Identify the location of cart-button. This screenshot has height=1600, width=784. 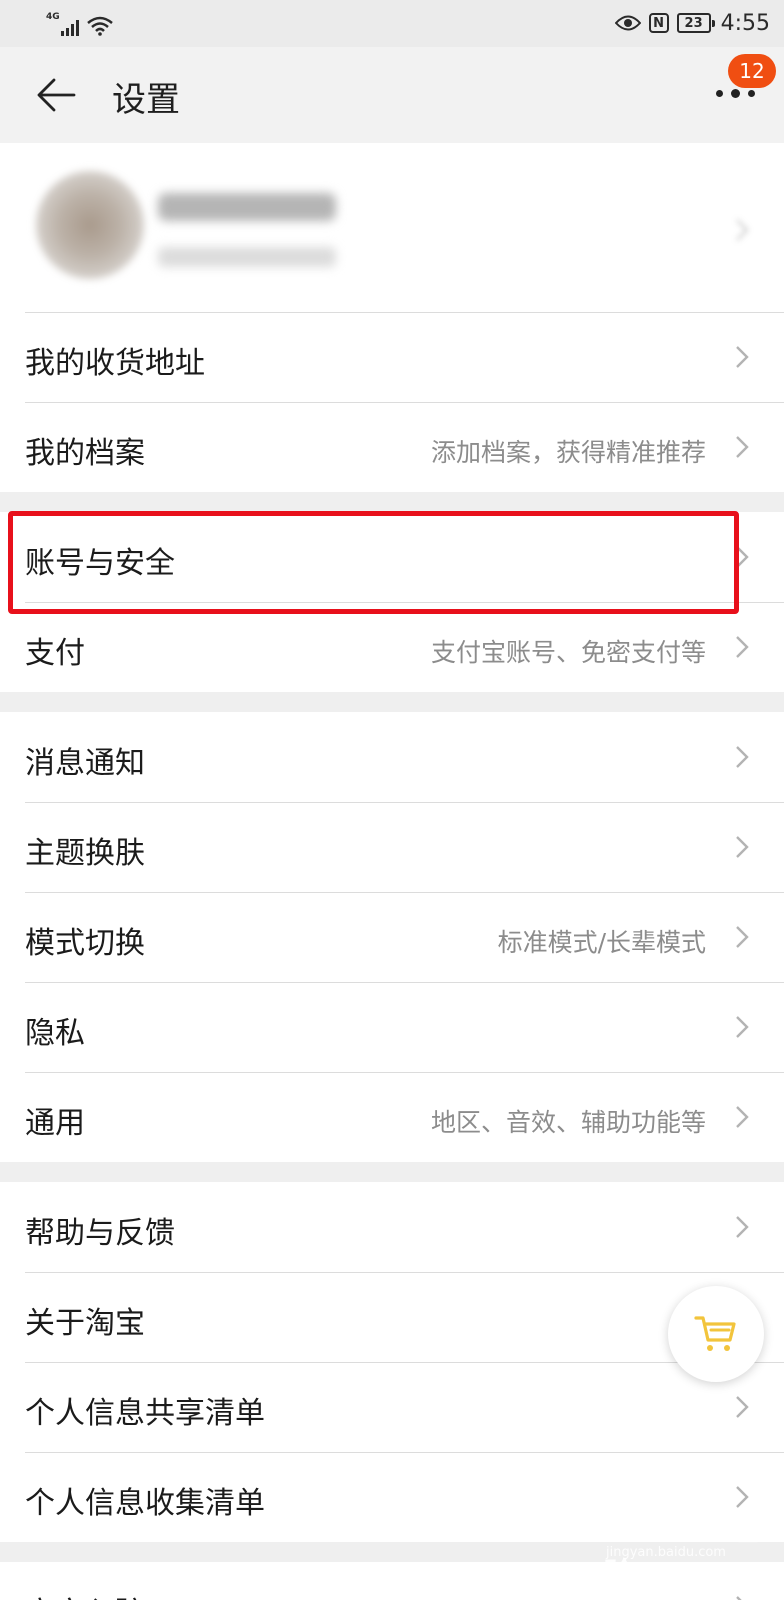
(716, 1334).